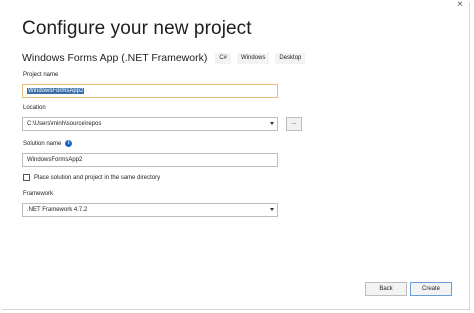 This screenshot has width=474, height=313. Describe the element at coordinates (38, 194) in the screenshot. I see `framework-label: Framework` at that location.